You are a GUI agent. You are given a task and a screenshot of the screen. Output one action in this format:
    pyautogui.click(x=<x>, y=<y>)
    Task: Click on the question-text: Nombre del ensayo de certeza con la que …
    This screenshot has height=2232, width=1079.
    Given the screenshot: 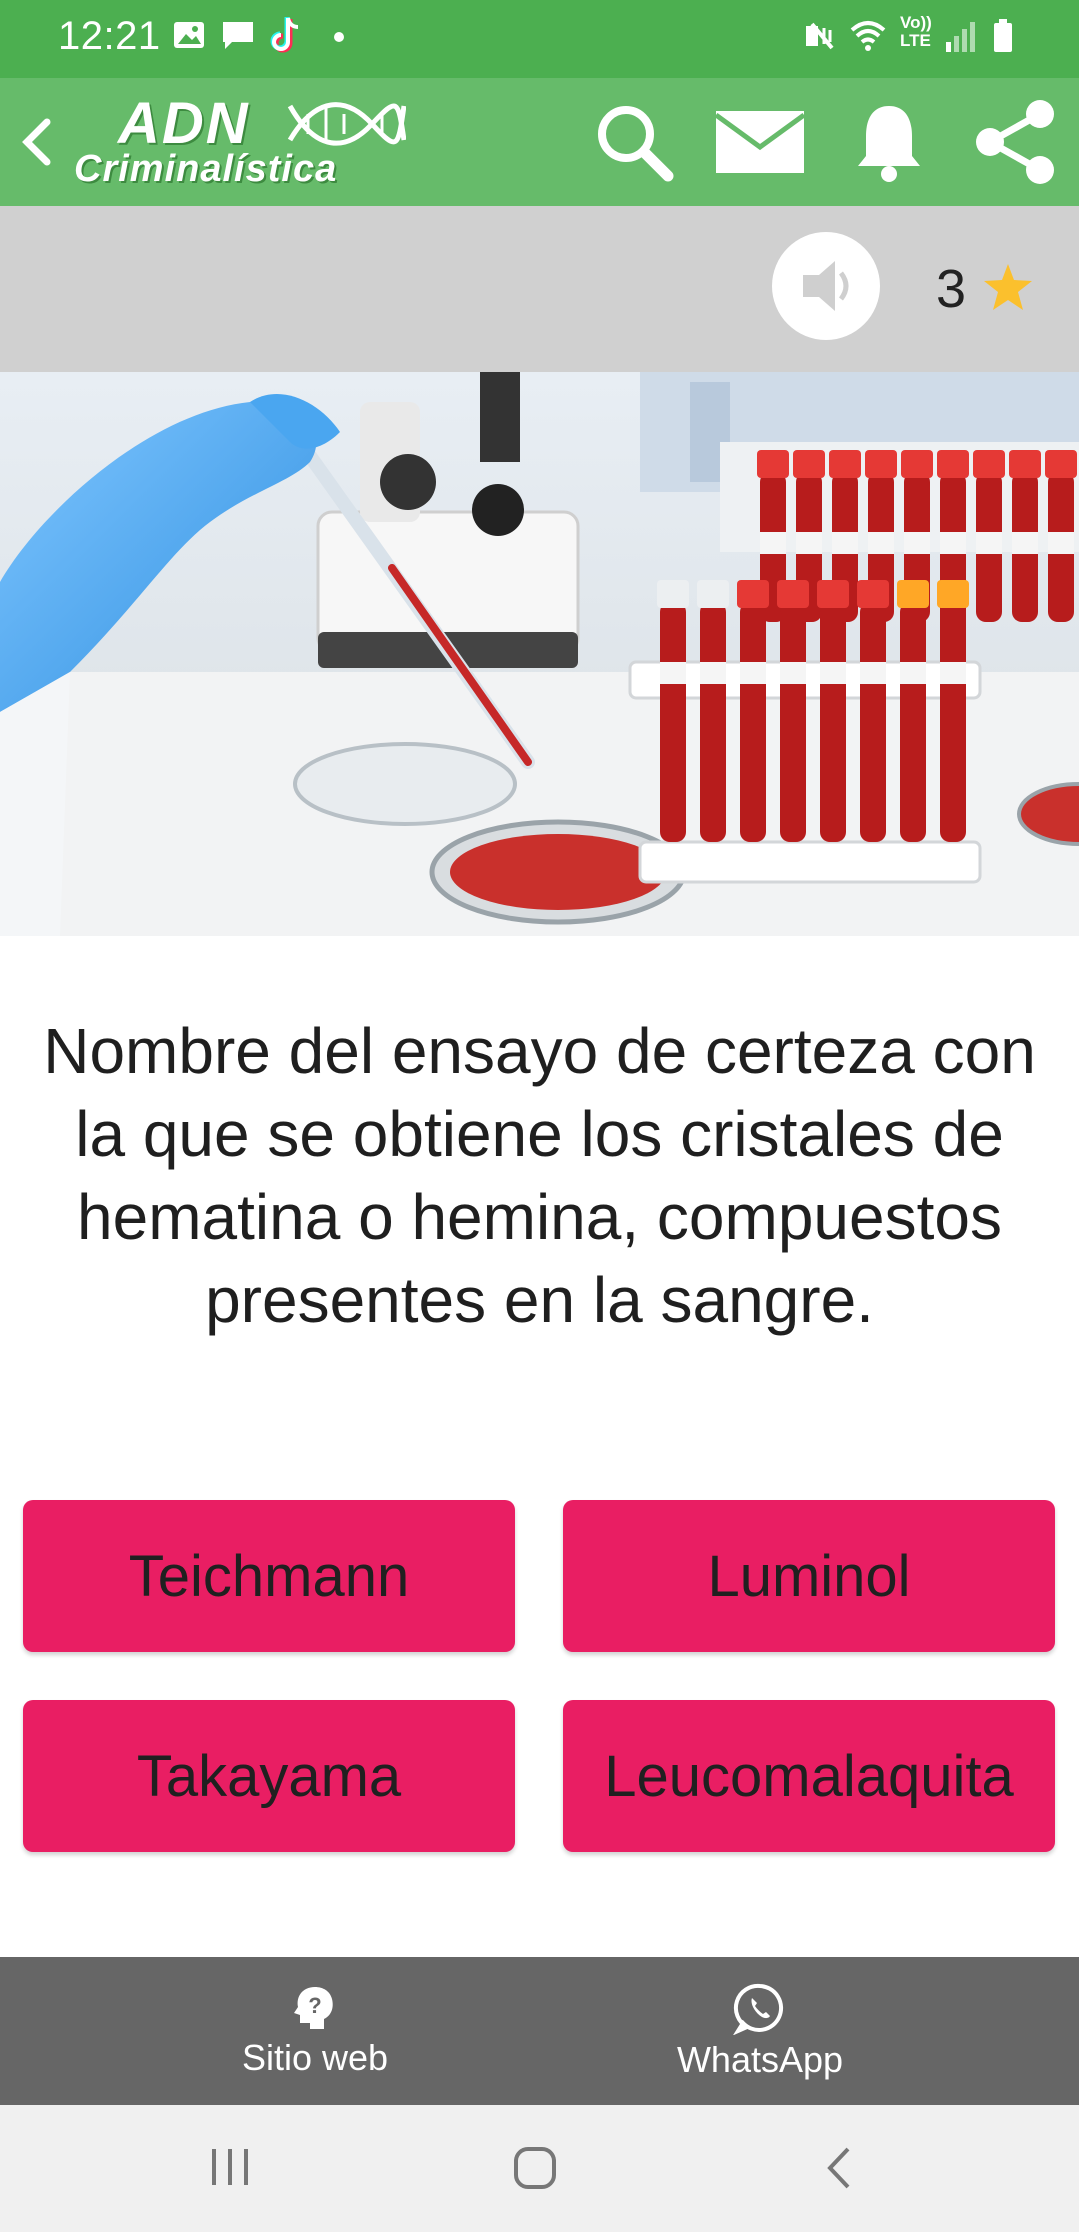 What is the action you would take?
    pyautogui.click(x=539, y=1175)
    